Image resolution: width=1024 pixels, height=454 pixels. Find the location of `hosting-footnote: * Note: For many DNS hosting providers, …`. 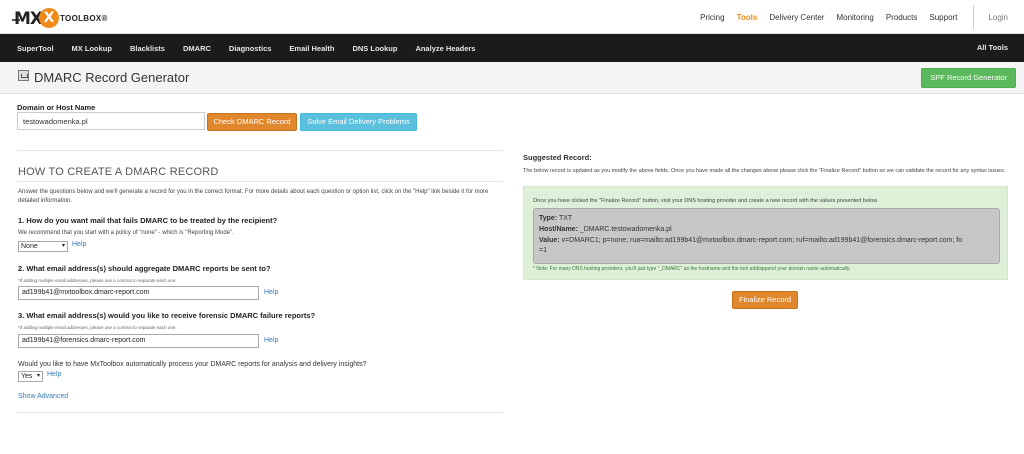

hosting-footnote: * Note: For many DNS hosting providers, … is located at coordinates (692, 269).